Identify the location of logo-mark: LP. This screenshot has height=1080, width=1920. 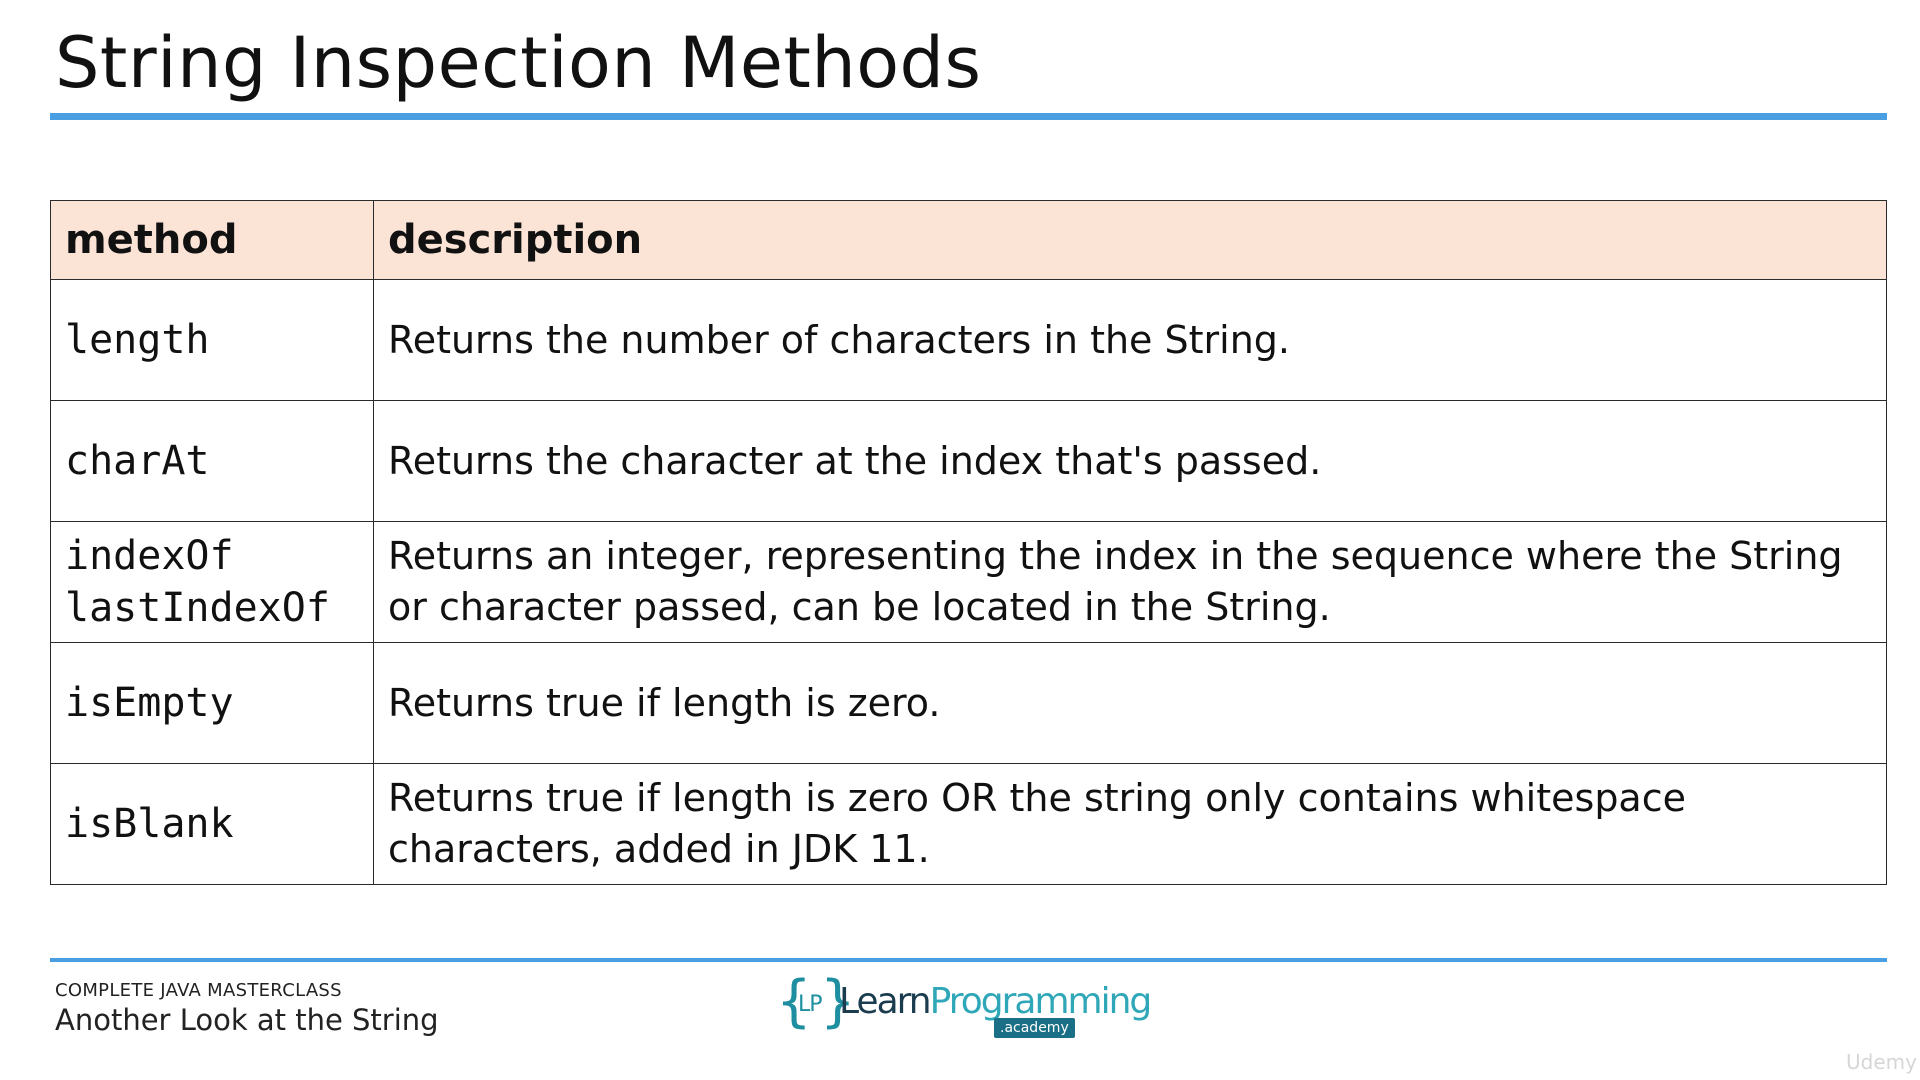
(810, 1004).